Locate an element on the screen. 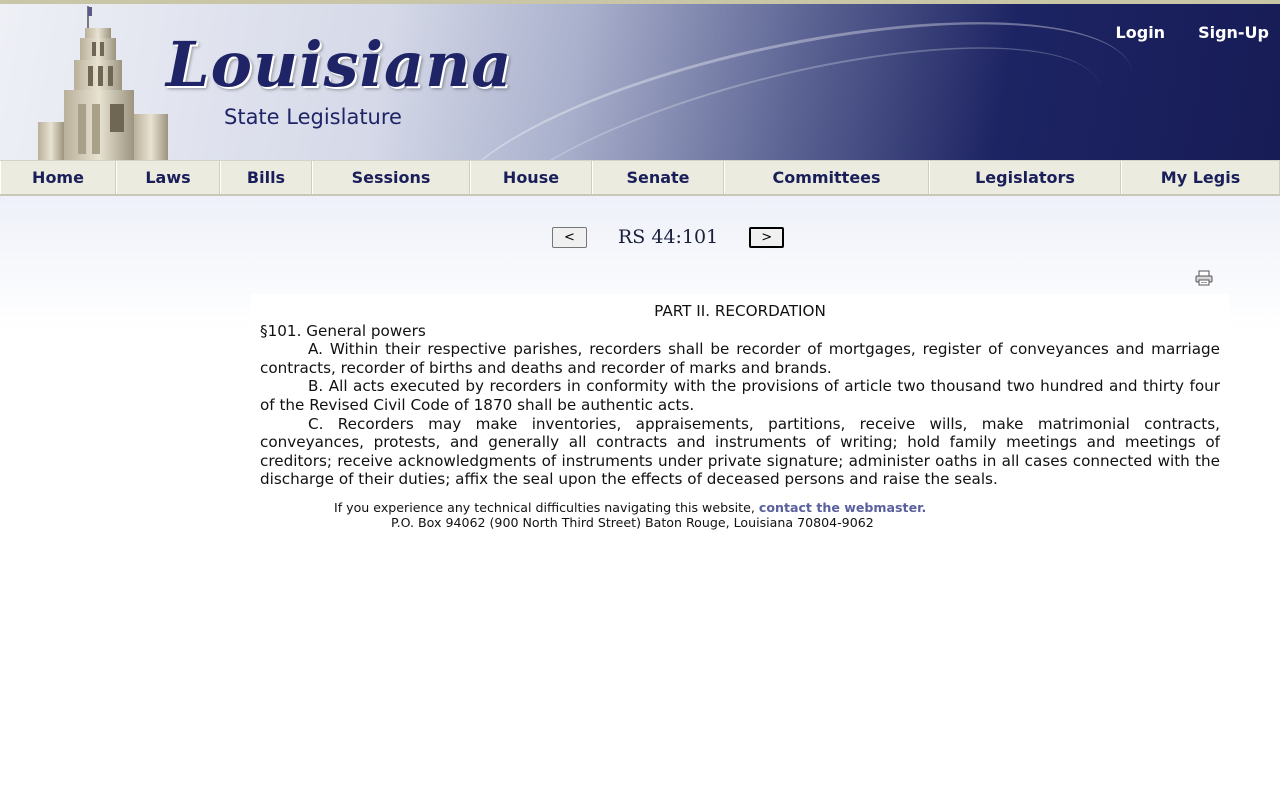 This screenshot has height=800, width=1280. nav-item-house: House is located at coordinates (531, 177).